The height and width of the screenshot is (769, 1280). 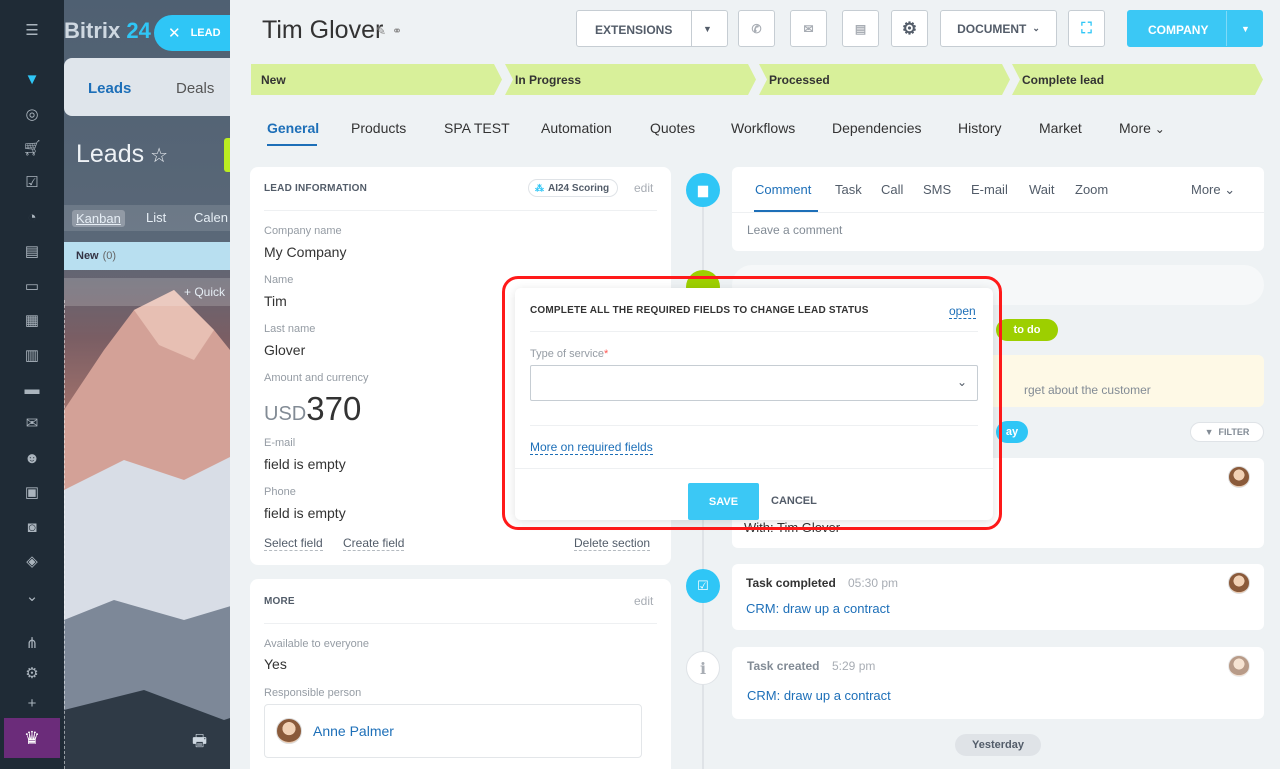 I want to click on field-label: Phone, so click(x=280, y=492).